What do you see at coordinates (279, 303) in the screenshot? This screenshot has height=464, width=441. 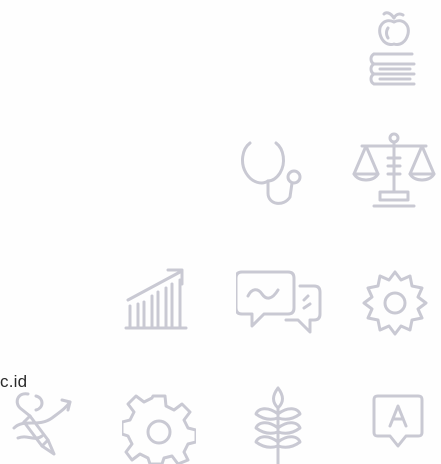 I see `chat-bubbles-icon` at bounding box center [279, 303].